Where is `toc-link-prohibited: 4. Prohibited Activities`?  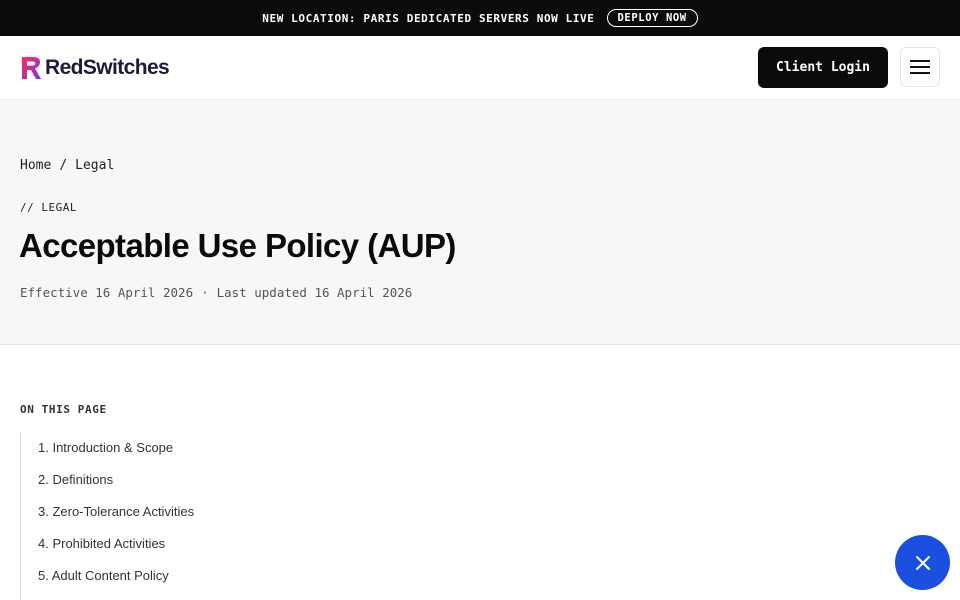 toc-link-prohibited: 4. Prohibited Activities is located at coordinates (101, 543).